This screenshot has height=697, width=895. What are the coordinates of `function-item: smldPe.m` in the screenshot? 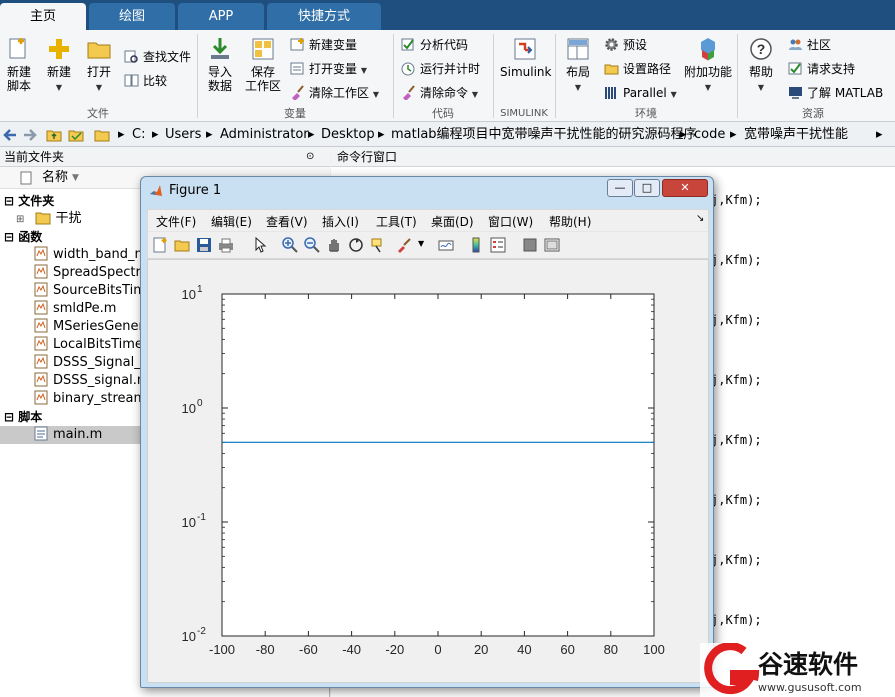 It's located at (75, 309).